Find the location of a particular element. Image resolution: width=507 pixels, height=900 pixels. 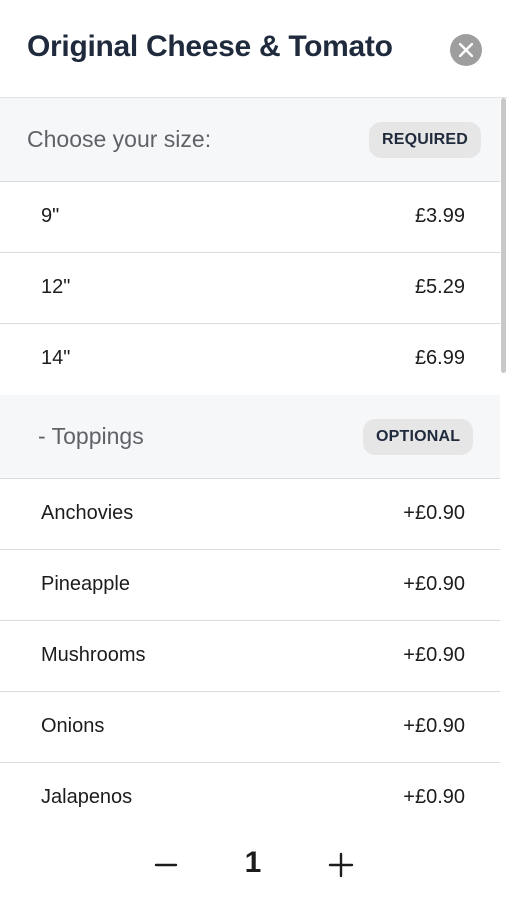

modal-header: Original Cheese & Tomato is located at coordinates (253, 49).